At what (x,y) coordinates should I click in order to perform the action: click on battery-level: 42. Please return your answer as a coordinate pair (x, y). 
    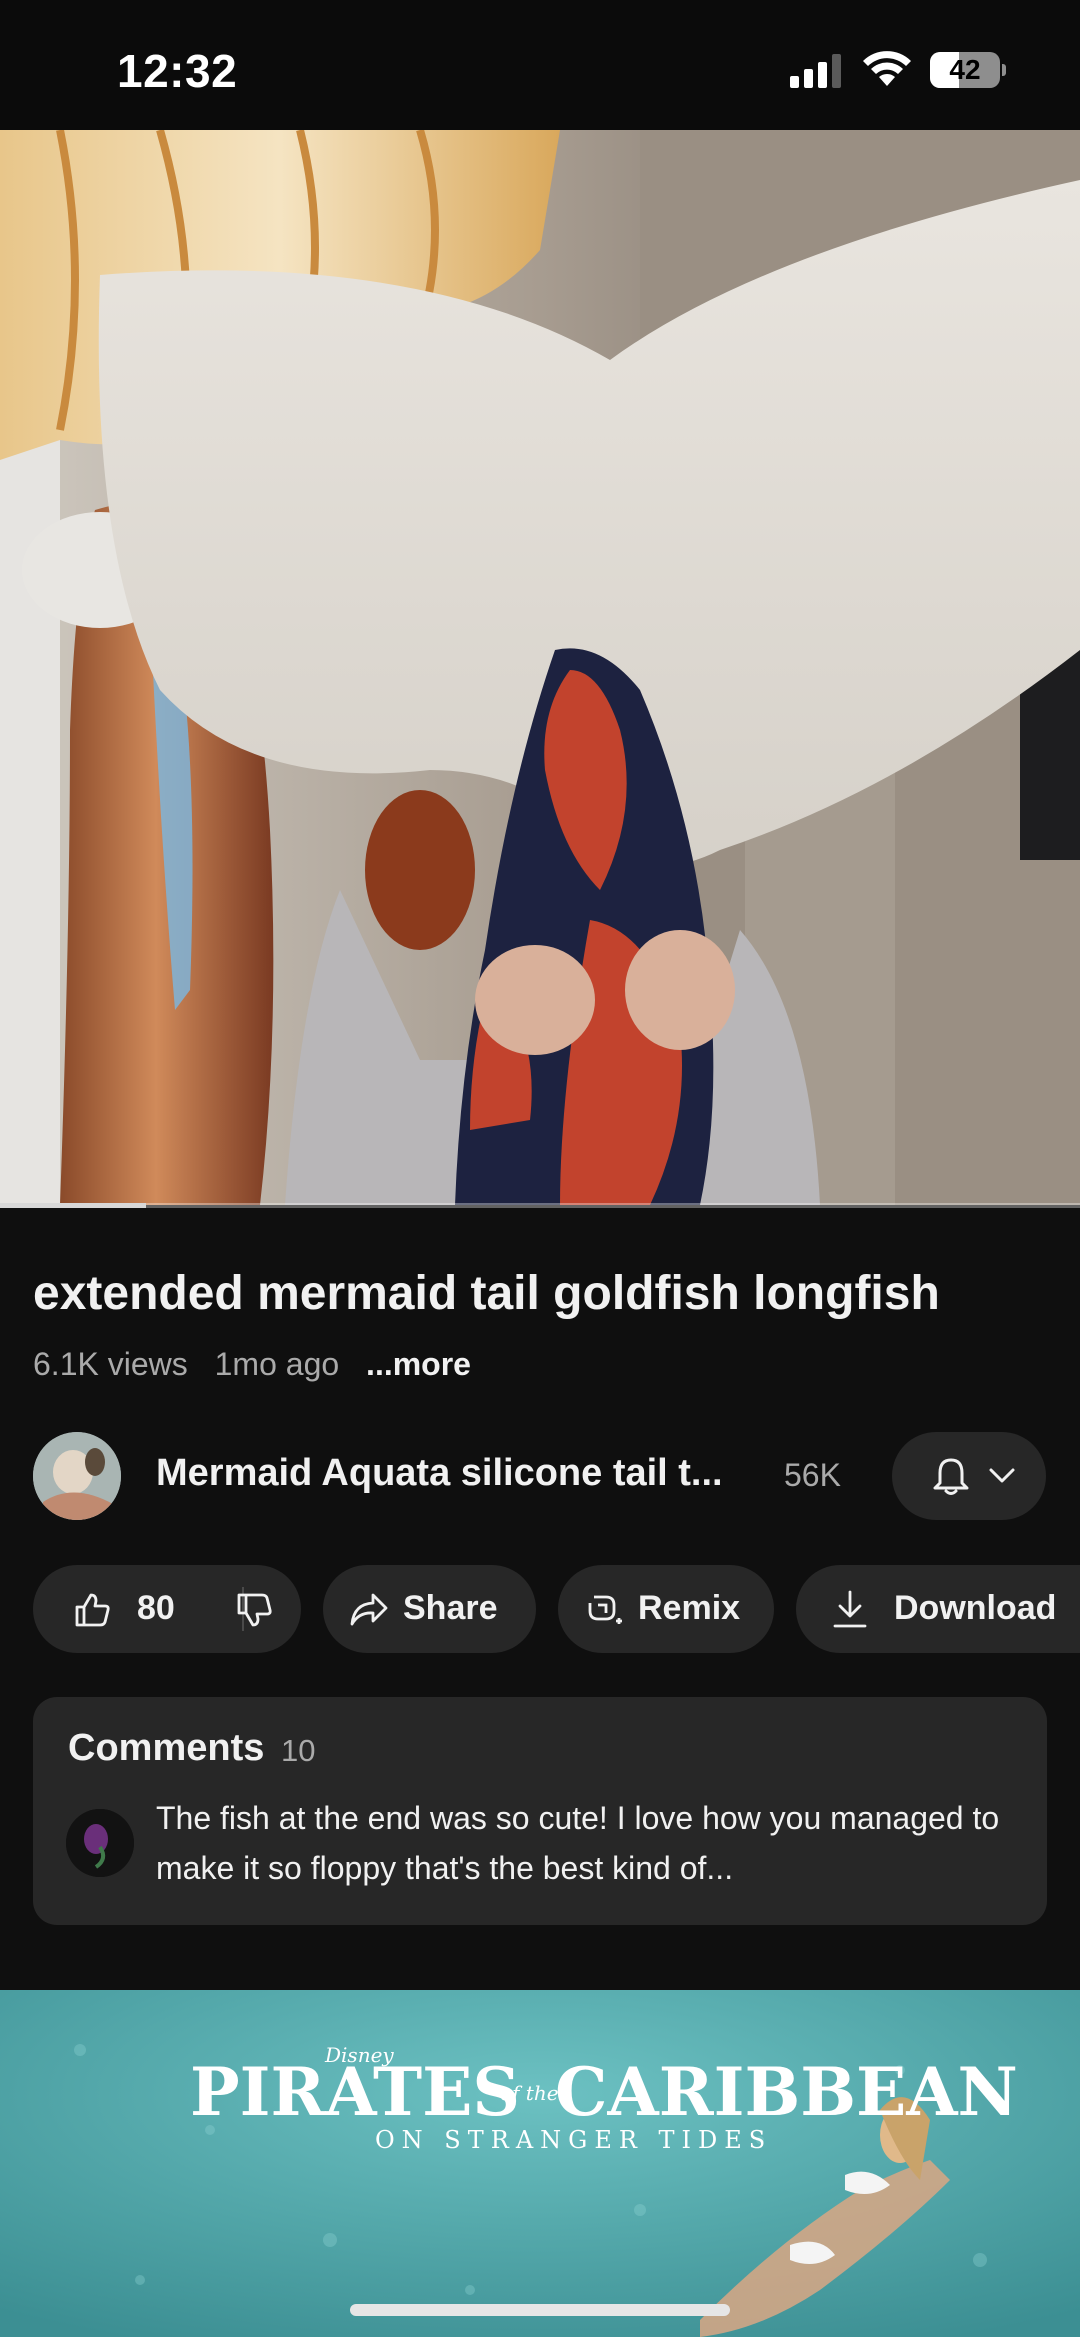
    Looking at the image, I should click on (965, 69).